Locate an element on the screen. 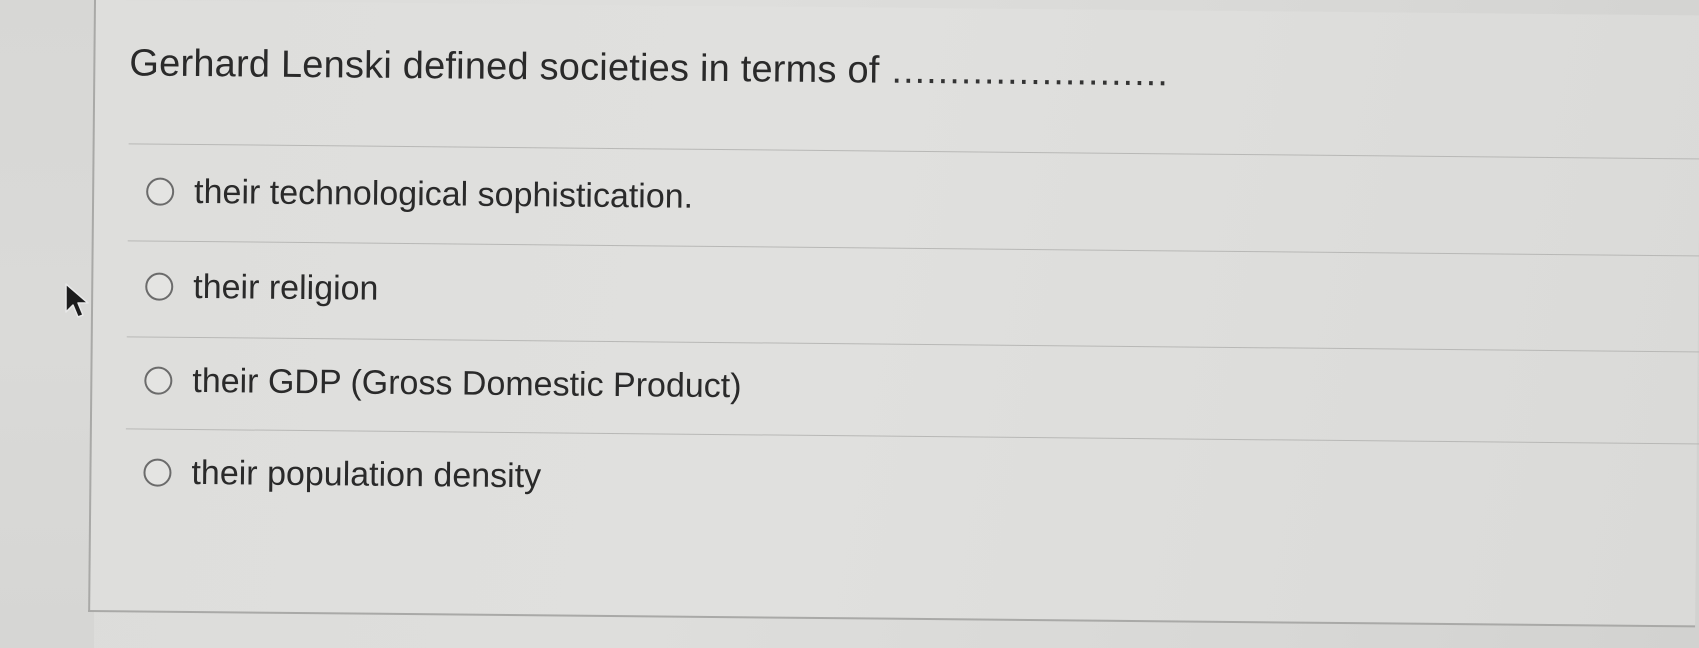 The image size is (1699, 648). option-religion: their religion is located at coordinates (262, 288).